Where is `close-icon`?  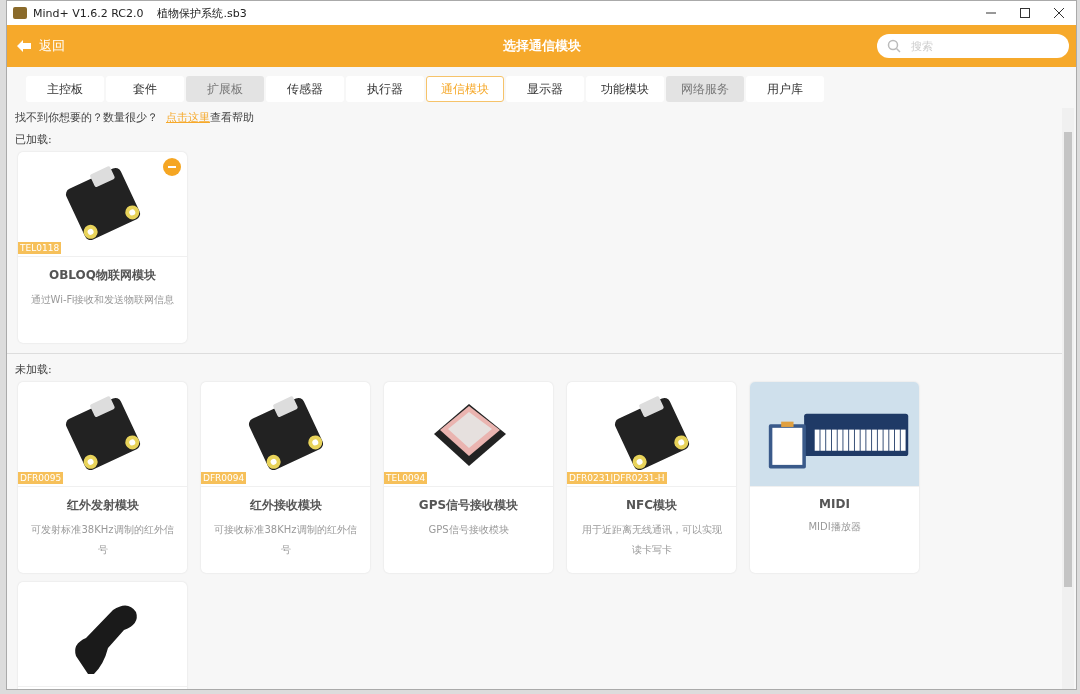 close-icon is located at coordinates (1059, 13).